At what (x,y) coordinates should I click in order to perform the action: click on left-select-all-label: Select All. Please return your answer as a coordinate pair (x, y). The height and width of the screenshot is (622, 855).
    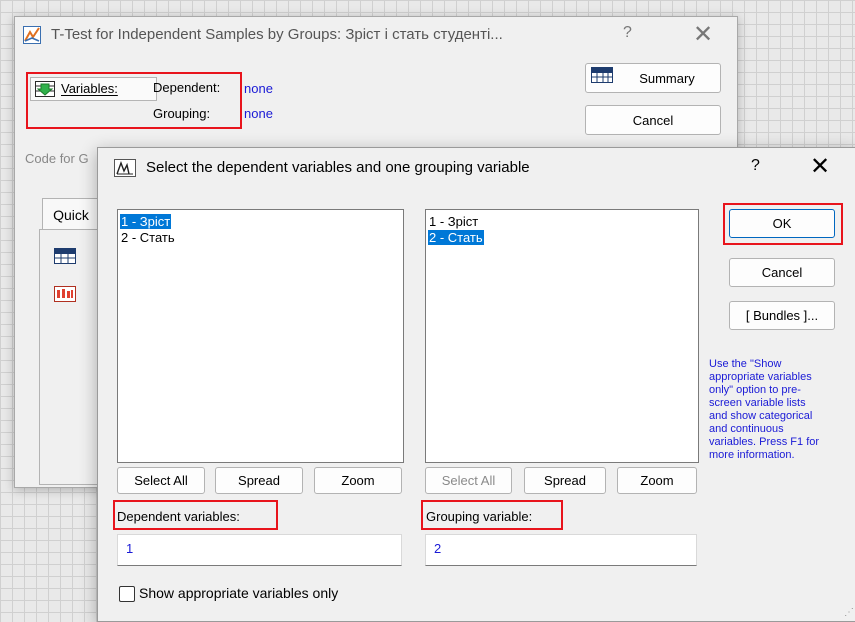
    Looking at the image, I should click on (161, 480).